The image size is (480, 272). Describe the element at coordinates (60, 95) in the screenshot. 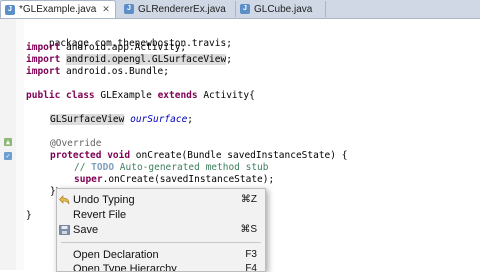

I see `keyword: public class` at that location.